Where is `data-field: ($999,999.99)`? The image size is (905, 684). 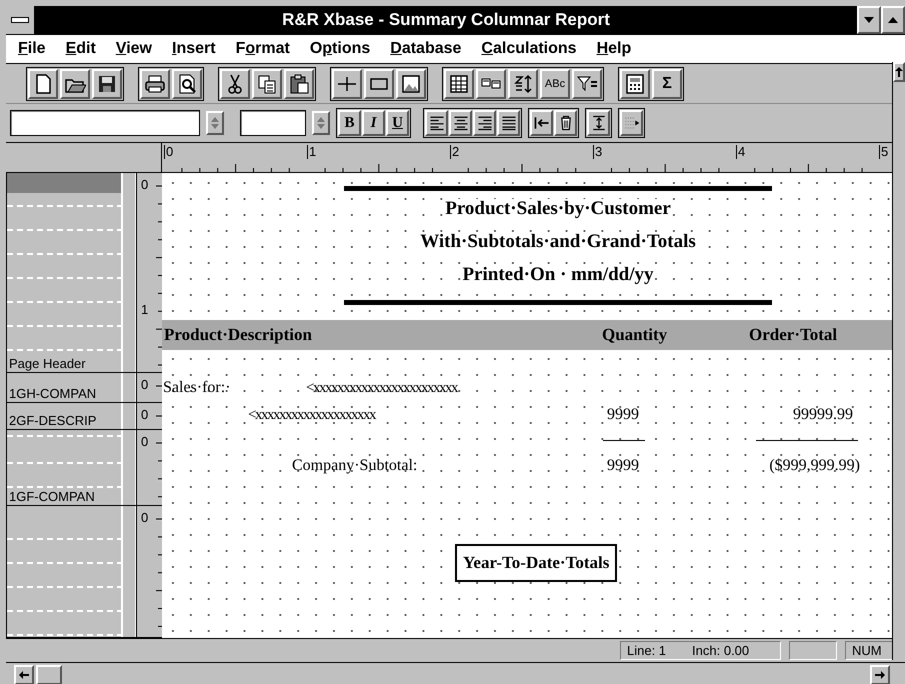 data-field: ($999,999.99) is located at coordinates (814, 466).